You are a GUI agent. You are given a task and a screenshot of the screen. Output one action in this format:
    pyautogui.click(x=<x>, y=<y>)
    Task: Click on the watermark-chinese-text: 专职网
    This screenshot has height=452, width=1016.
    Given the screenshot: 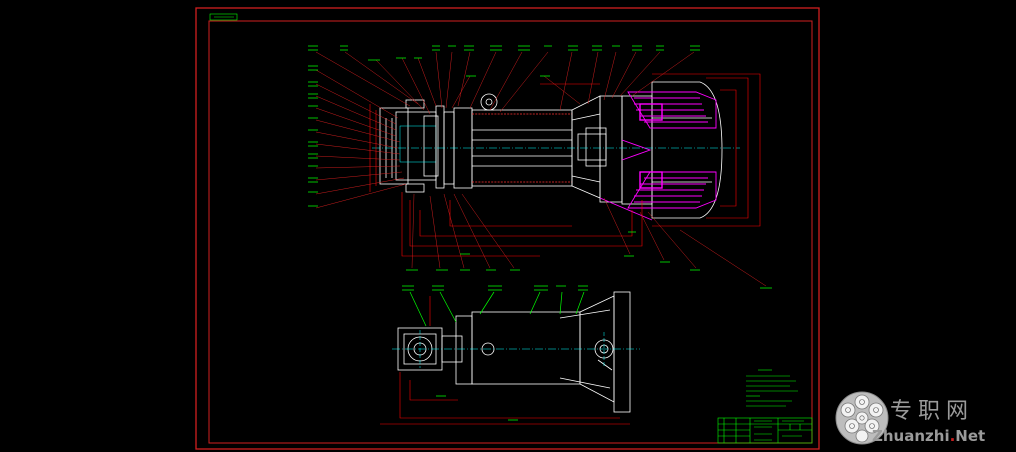 What is the action you would take?
    pyautogui.click(x=932, y=411)
    